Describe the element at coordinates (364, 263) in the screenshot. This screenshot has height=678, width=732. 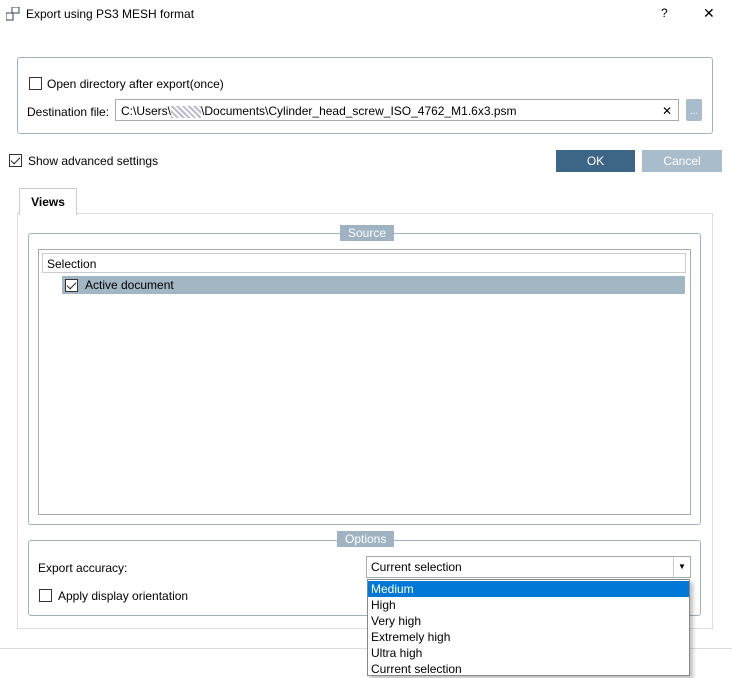
I see `selection-column-header: Selection` at that location.